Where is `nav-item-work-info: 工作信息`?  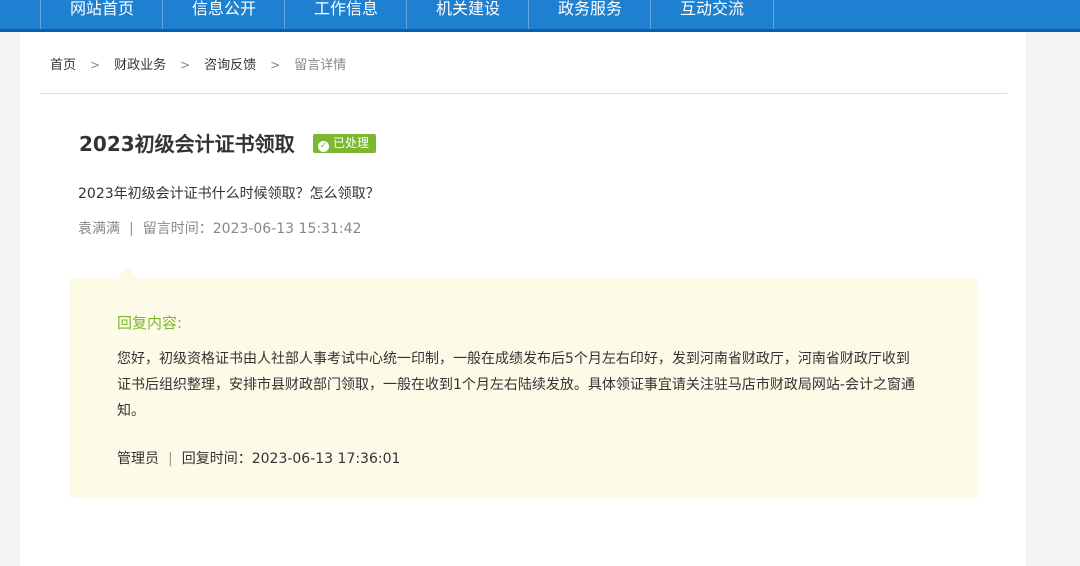 nav-item-work-info: 工作信息 is located at coordinates (345, 14).